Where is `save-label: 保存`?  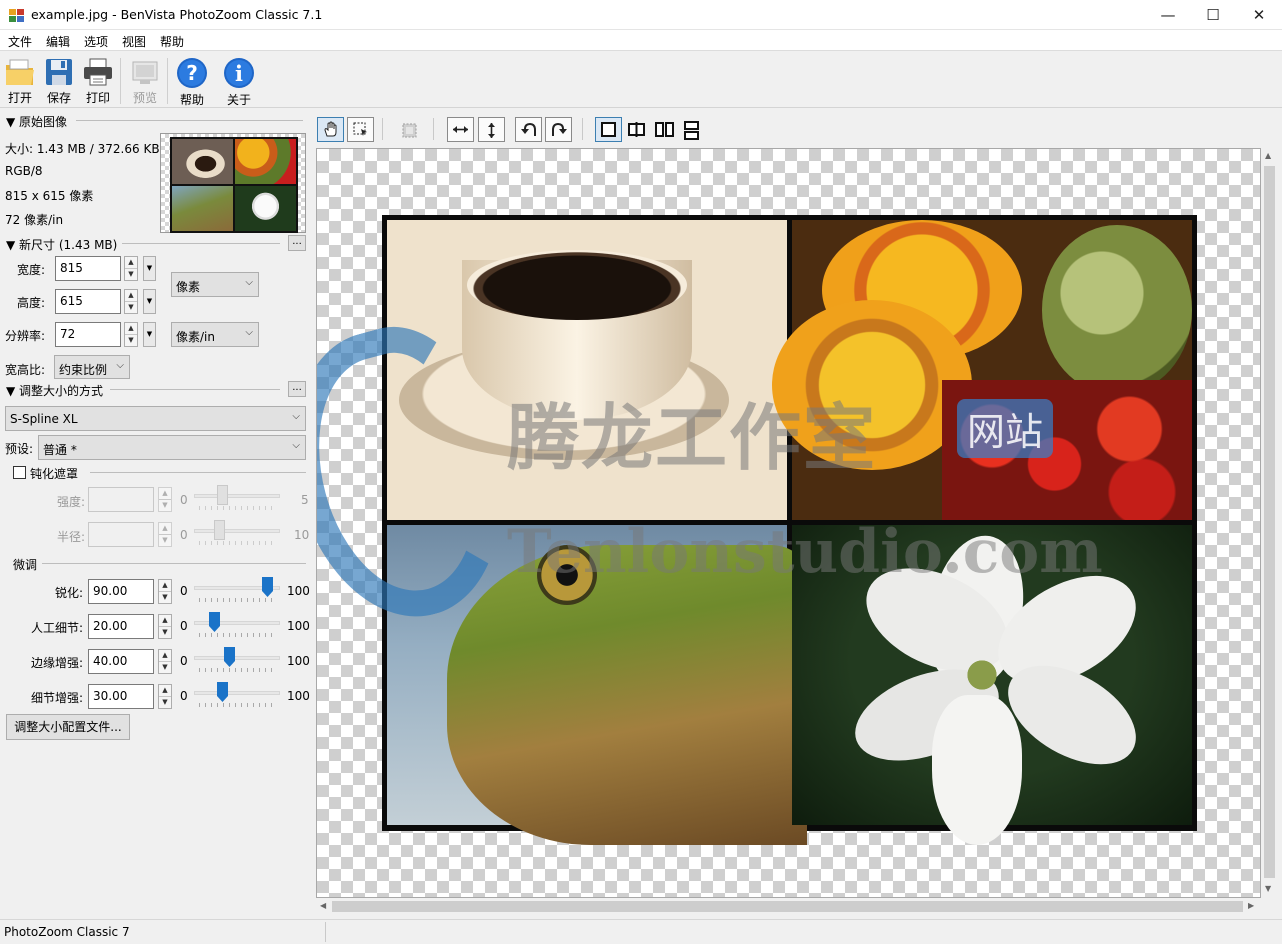 save-label: 保存 is located at coordinates (58, 98).